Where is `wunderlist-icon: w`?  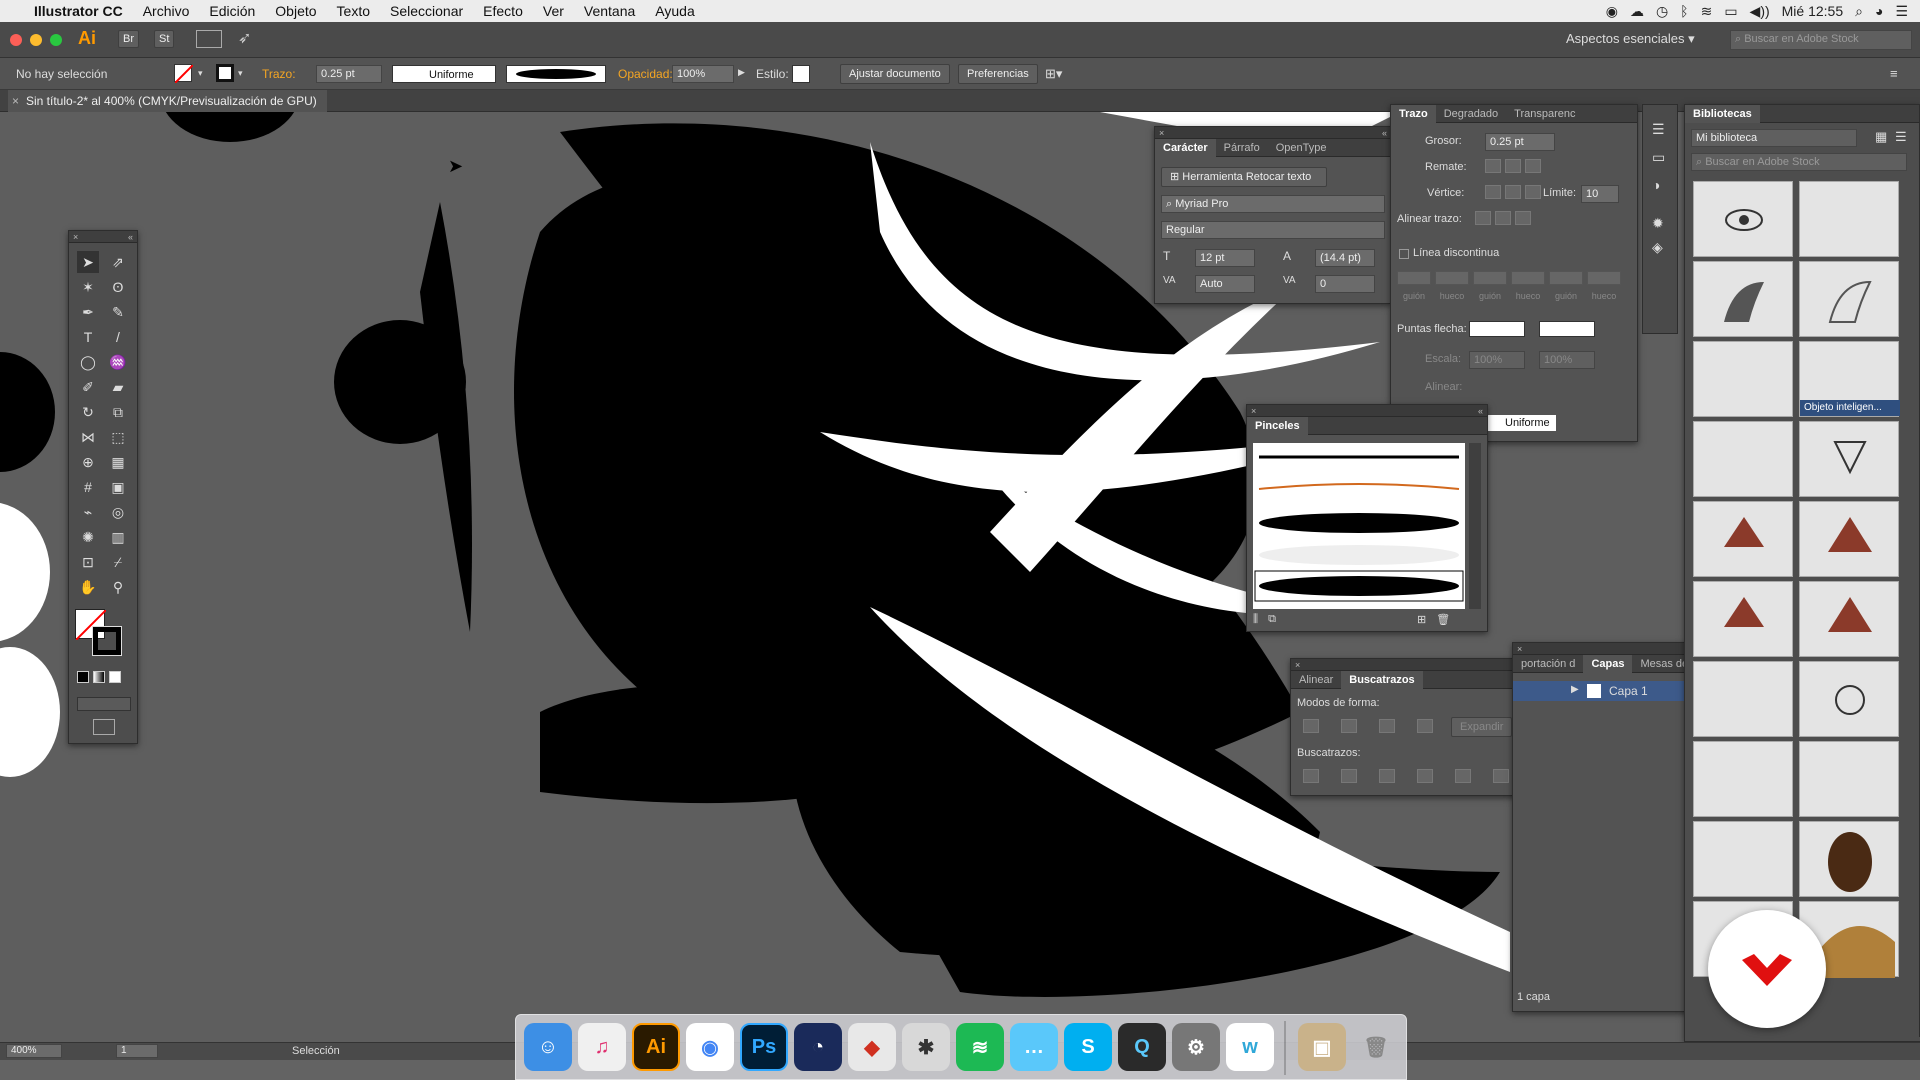
wunderlist-icon: w is located at coordinates (1250, 1047).